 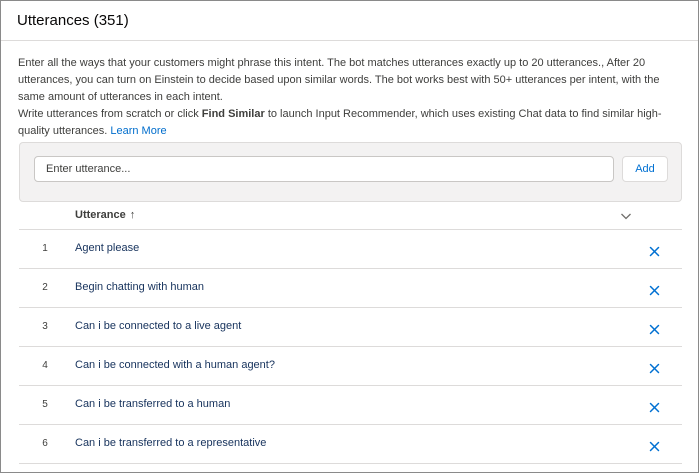 What do you see at coordinates (138, 131) in the screenshot?
I see `learn-more-link: Learn More` at bounding box center [138, 131].